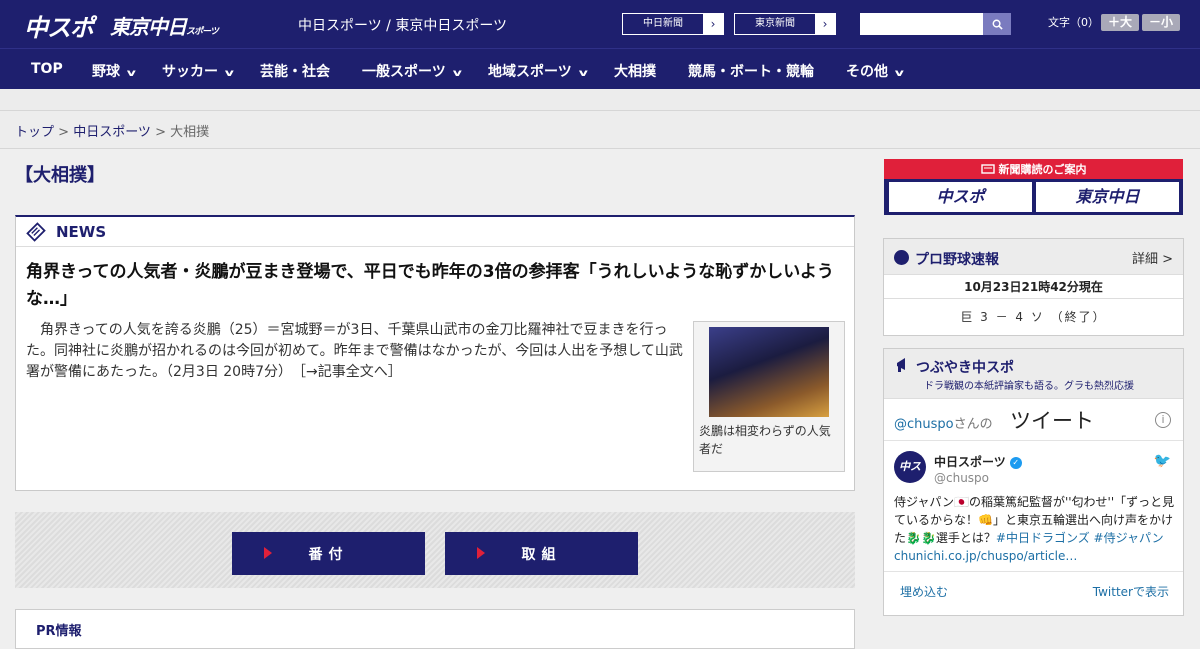  I want to click on ad-chuspo-logo: 中スポ, so click(960, 197).